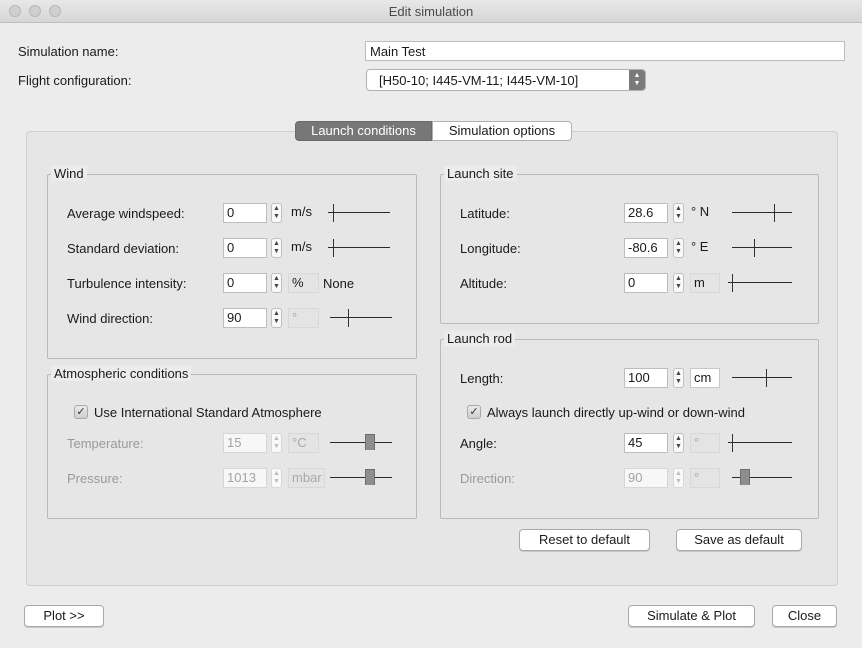 The height and width of the screenshot is (648, 862). Describe the element at coordinates (705, 443) in the screenshot. I see `rod-angle-unit: °` at that location.